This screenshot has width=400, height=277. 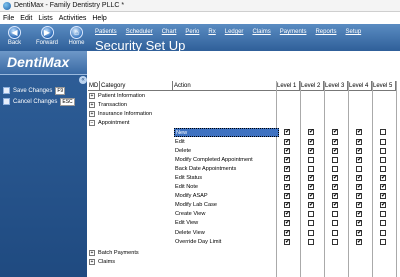 I want to click on action-row: Modify ASAP ✔ ✔ ✔ ✔ ✔, so click(x=244, y=196).